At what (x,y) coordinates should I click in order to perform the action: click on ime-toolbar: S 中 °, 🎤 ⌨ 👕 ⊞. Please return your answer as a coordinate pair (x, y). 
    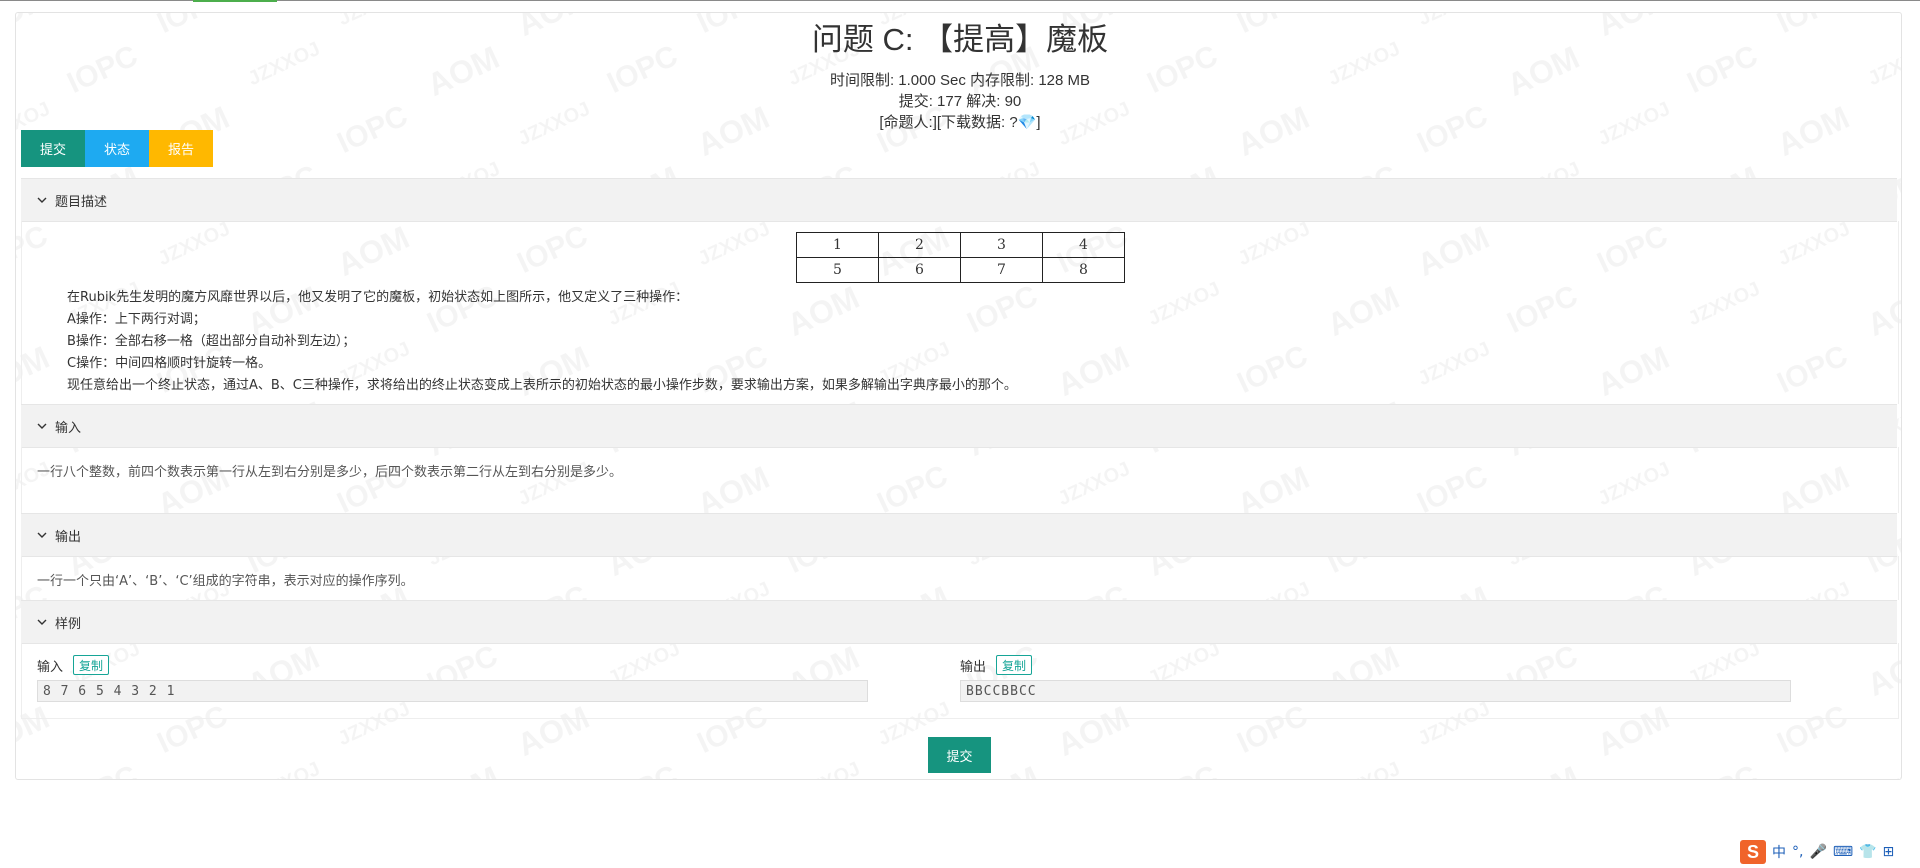
    Looking at the image, I should click on (1817, 852).